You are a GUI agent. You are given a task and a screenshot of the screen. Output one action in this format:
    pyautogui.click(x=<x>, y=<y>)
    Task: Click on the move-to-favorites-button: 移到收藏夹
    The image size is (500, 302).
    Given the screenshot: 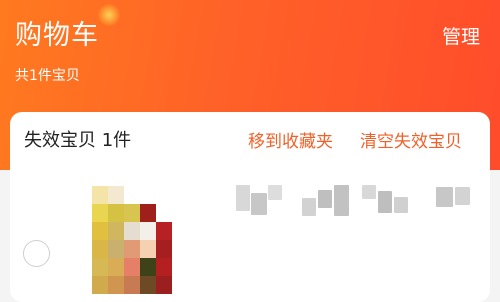 What is the action you would take?
    pyautogui.click(x=290, y=139)
    